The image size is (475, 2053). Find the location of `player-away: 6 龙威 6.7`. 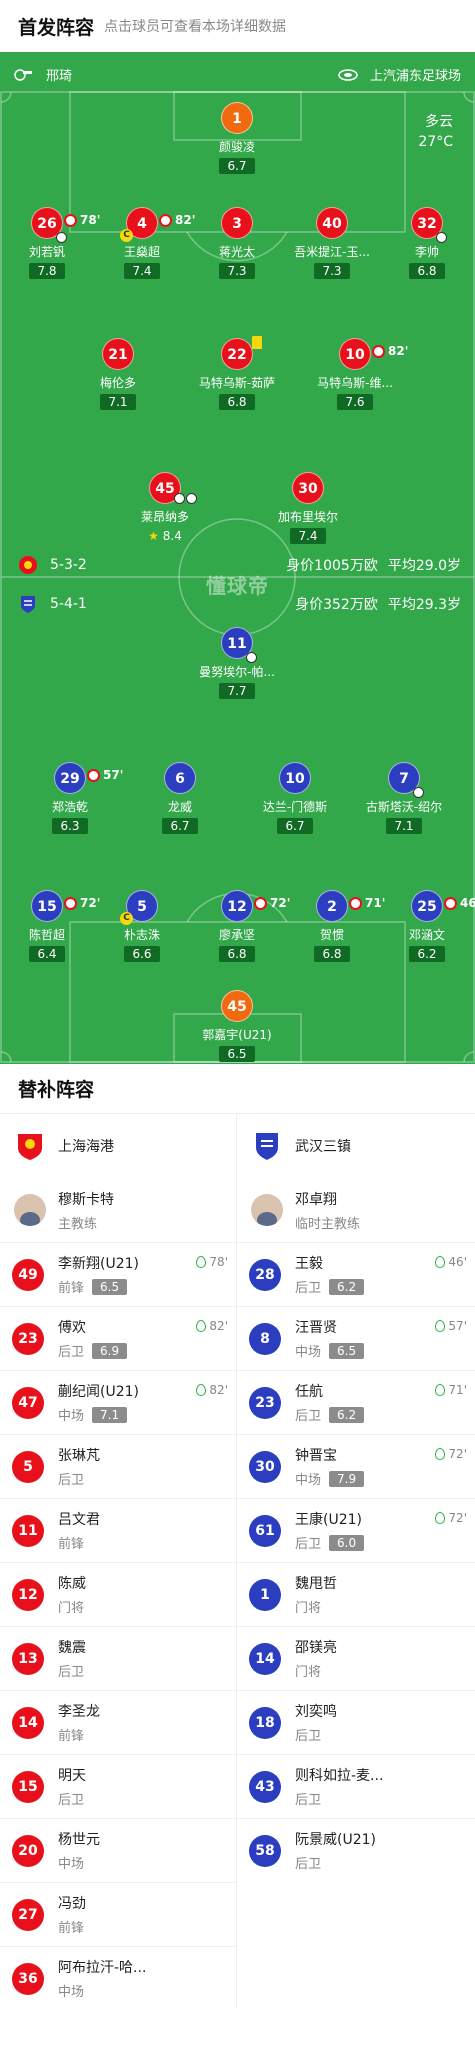

player-away: 6 龙威 6.7 is located at coordinates (180, 798).